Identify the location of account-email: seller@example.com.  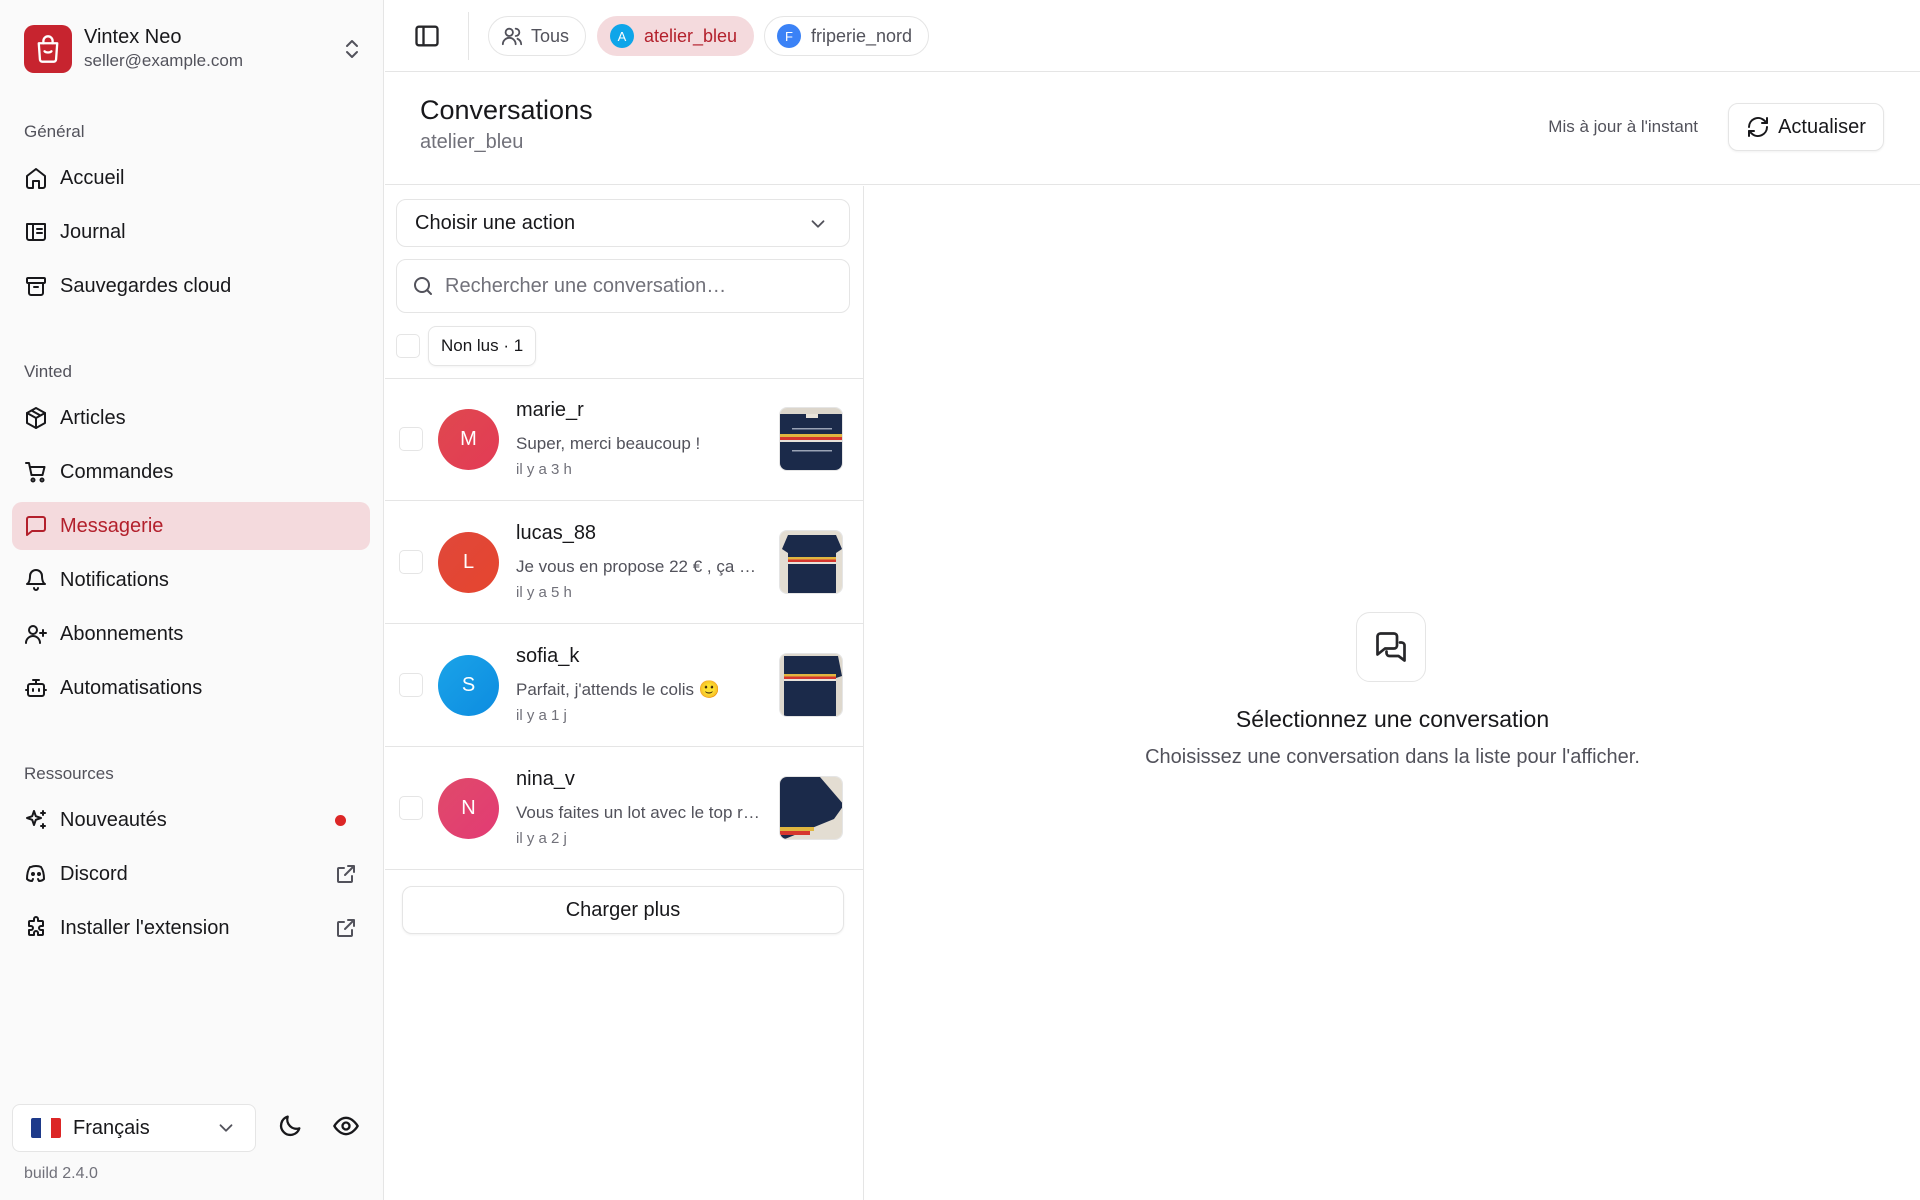
(163, 60).